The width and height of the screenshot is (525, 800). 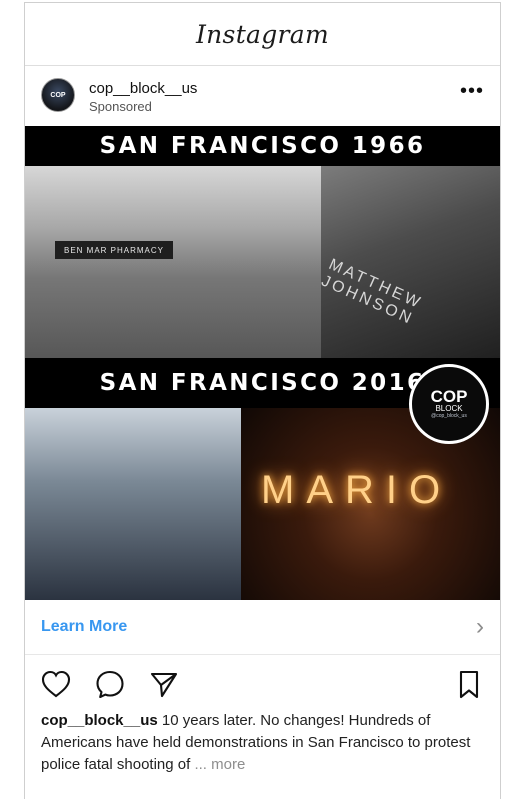 I want to click on app-title: Instagram, so click(x=262, y=34).